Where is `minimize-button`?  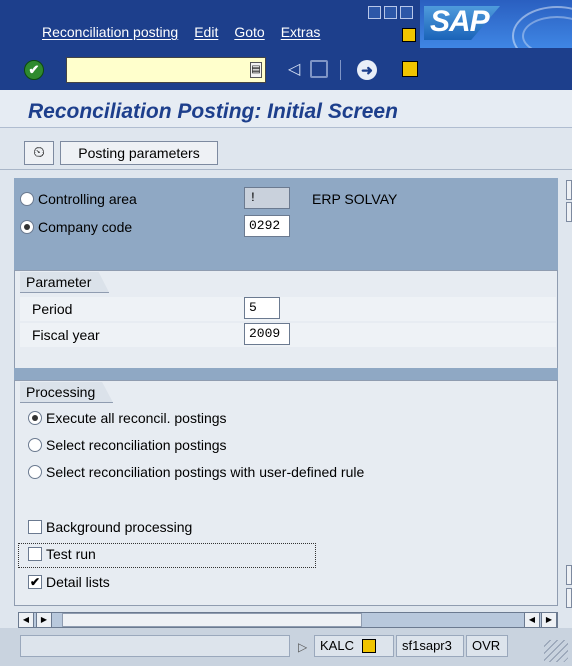
minimize-button is located at coordinates (374, 12).